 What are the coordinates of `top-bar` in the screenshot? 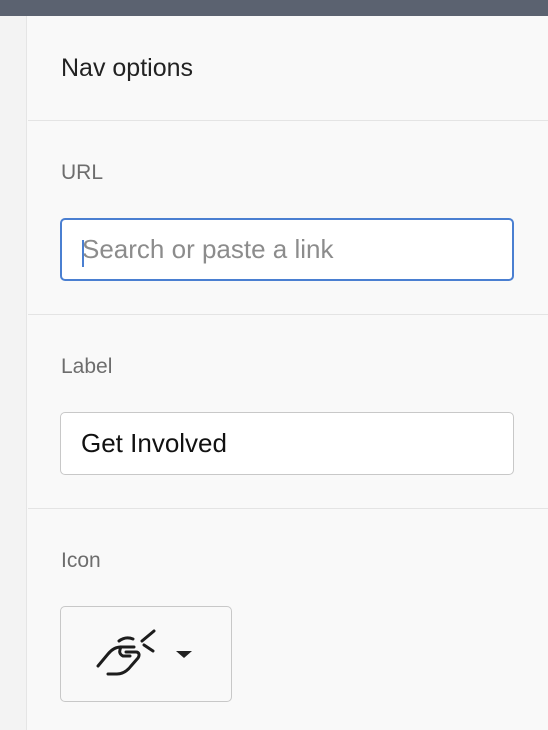 It's located at (274, 8).